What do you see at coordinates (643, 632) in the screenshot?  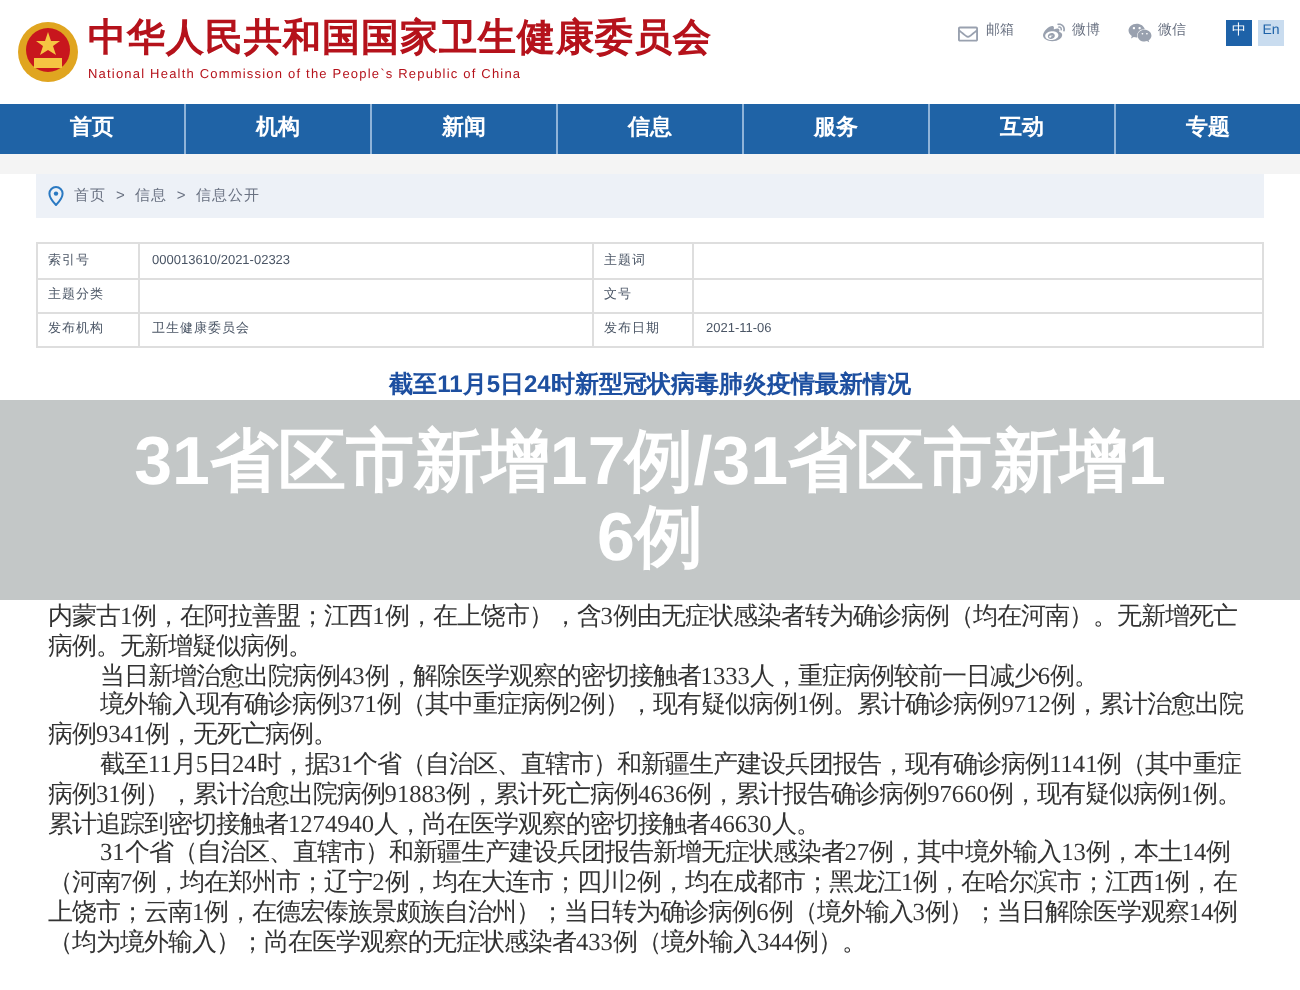 I see `article-paragraph: 内蒙古1例，在阿拉善盟；江西1例，在上饶市），含3例由无症状感染者转为确诊病例（均在河南）。无新增死亡病例。无新增疑似病例。` at bounding box center [643, 632].